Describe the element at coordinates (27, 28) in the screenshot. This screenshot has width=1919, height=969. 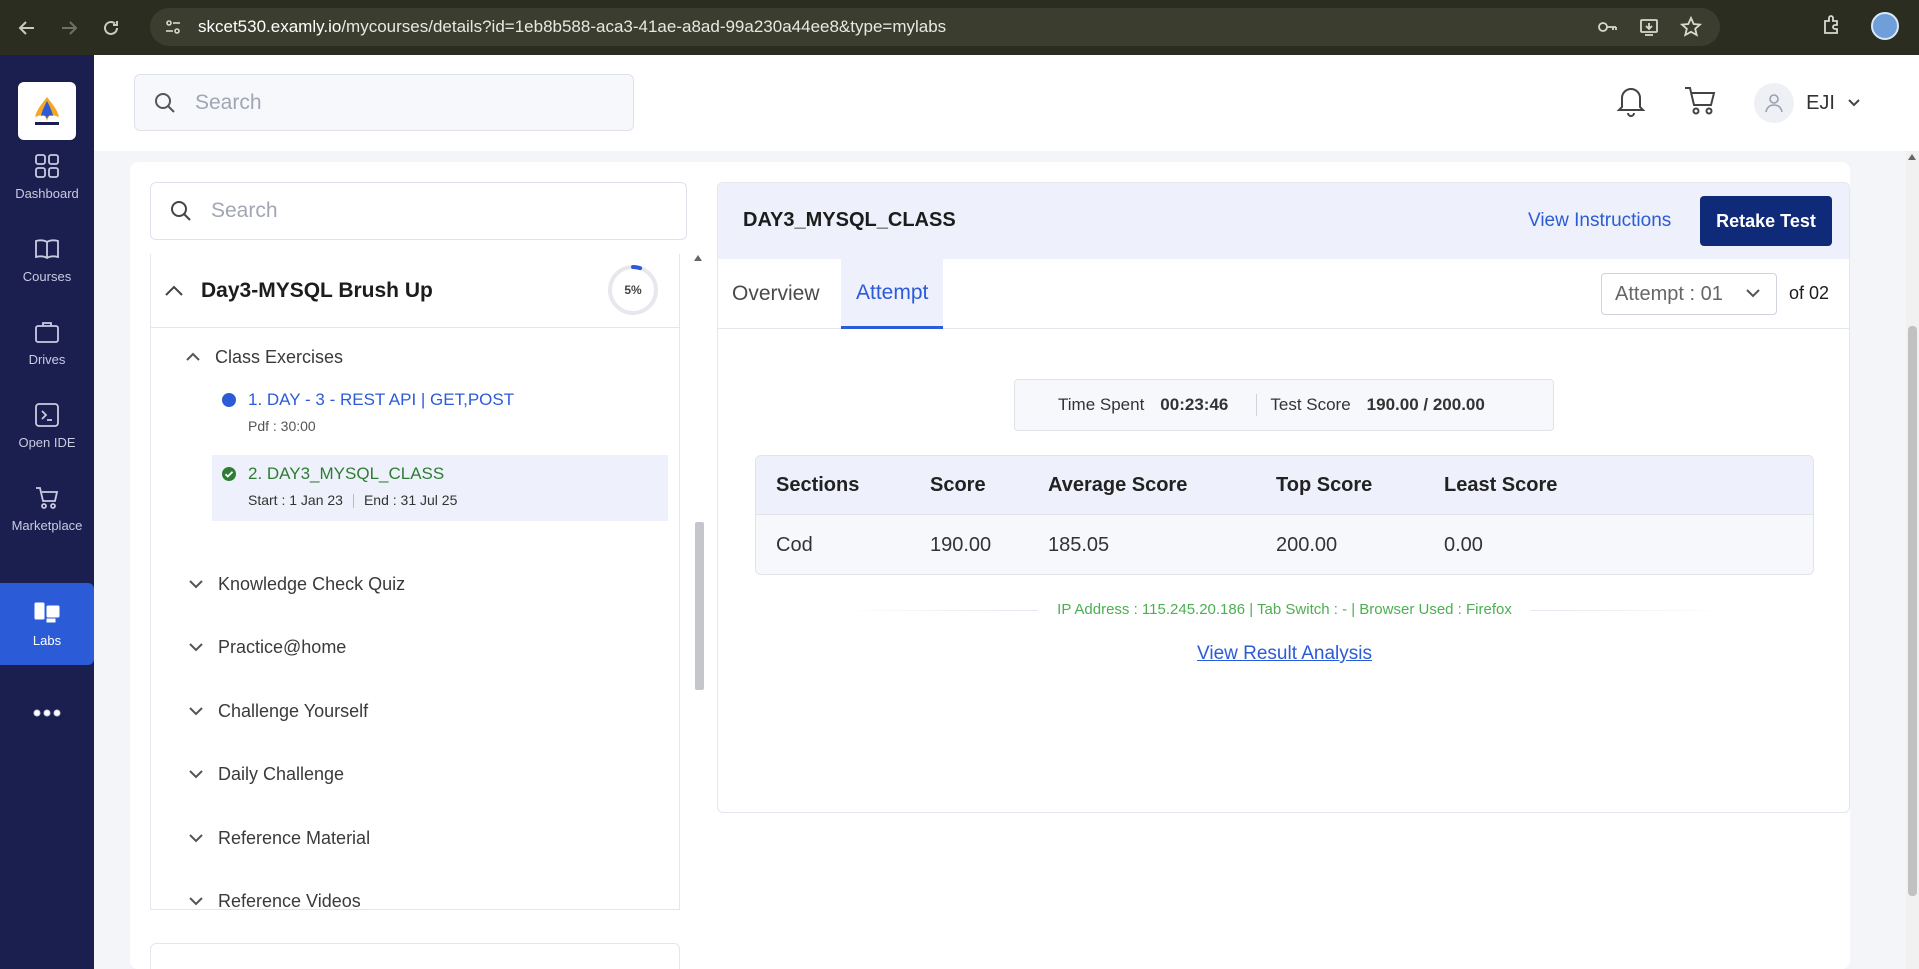
I see `back-button` at that location.